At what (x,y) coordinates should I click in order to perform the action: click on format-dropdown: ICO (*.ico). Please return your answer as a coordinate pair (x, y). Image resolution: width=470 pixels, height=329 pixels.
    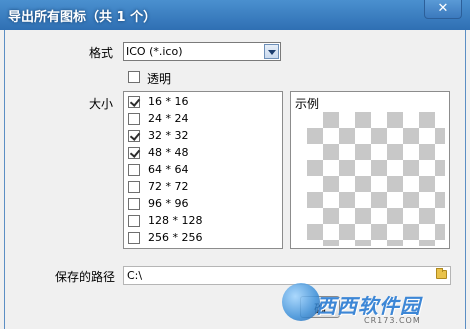
    Looking at the image, I should click on (202, 51).